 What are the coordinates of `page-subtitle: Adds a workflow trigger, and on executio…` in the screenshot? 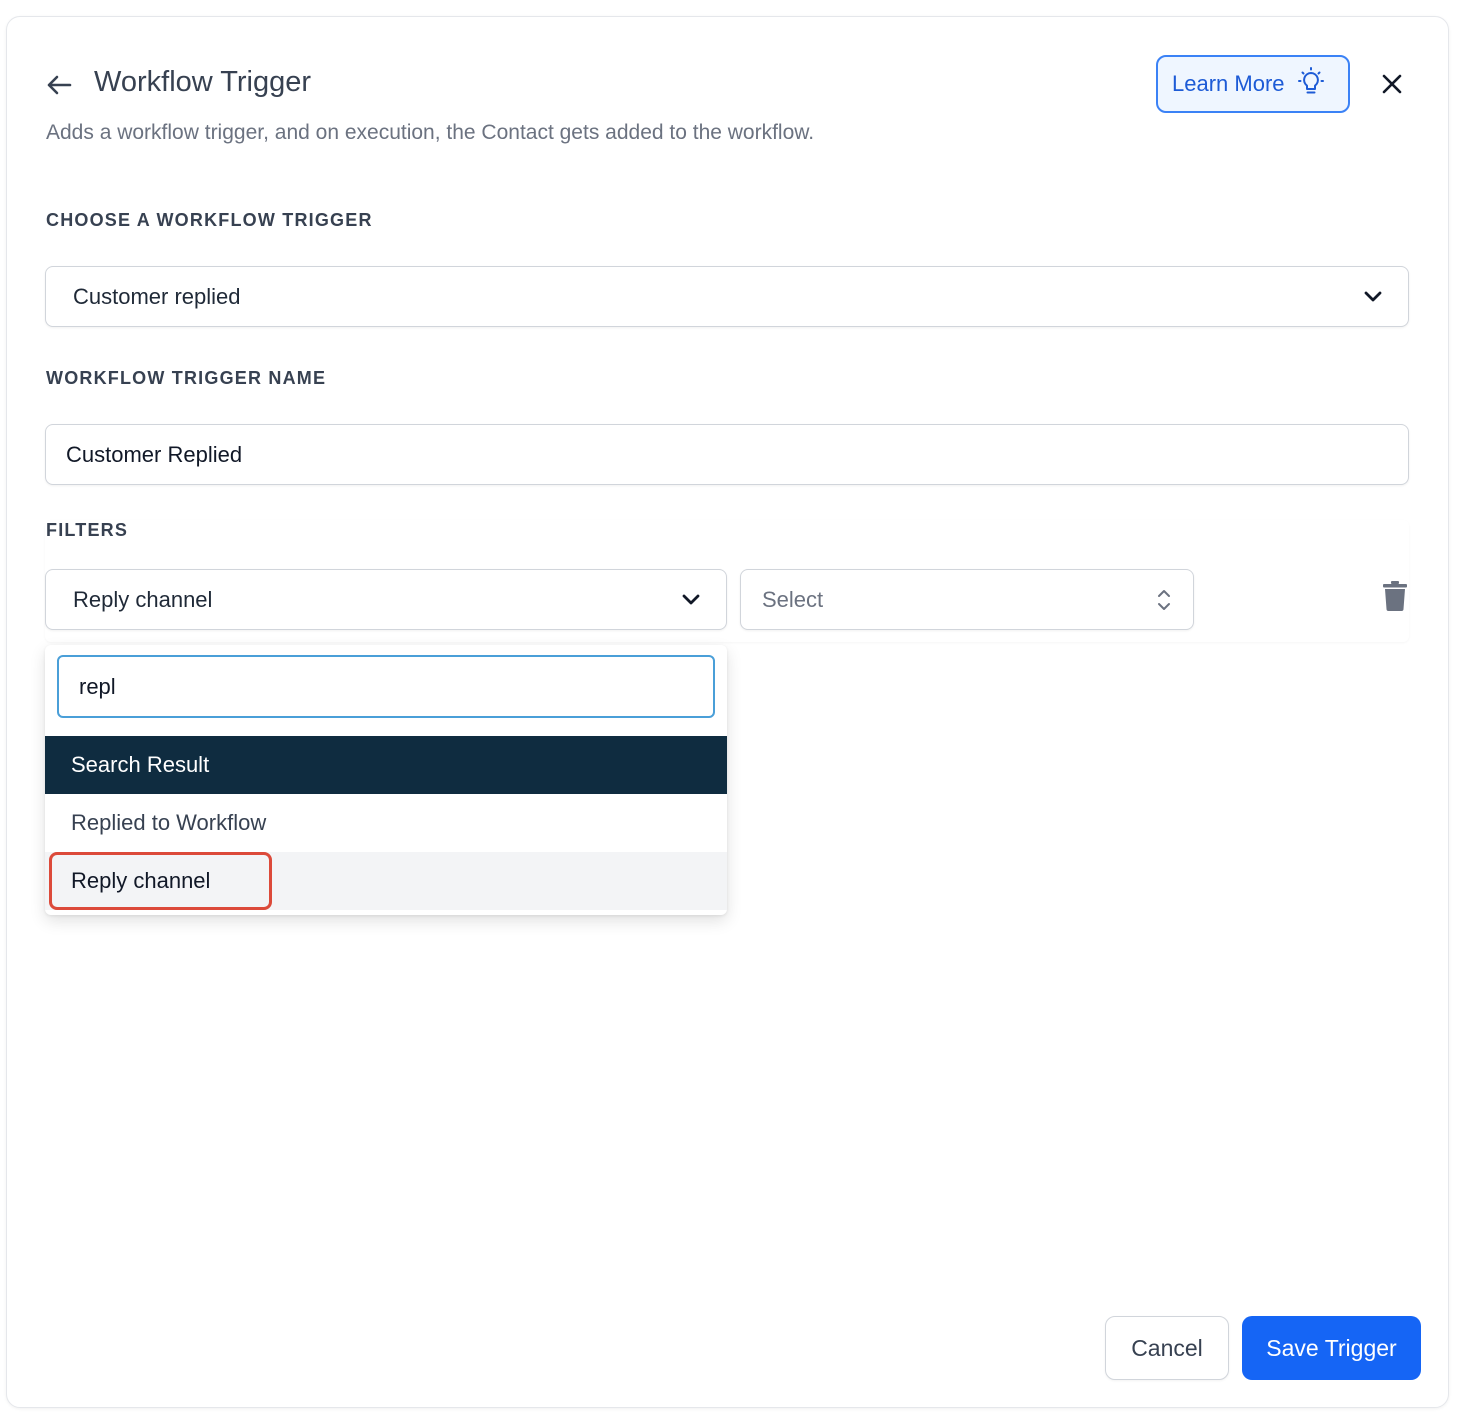 It's located at (430, 132).